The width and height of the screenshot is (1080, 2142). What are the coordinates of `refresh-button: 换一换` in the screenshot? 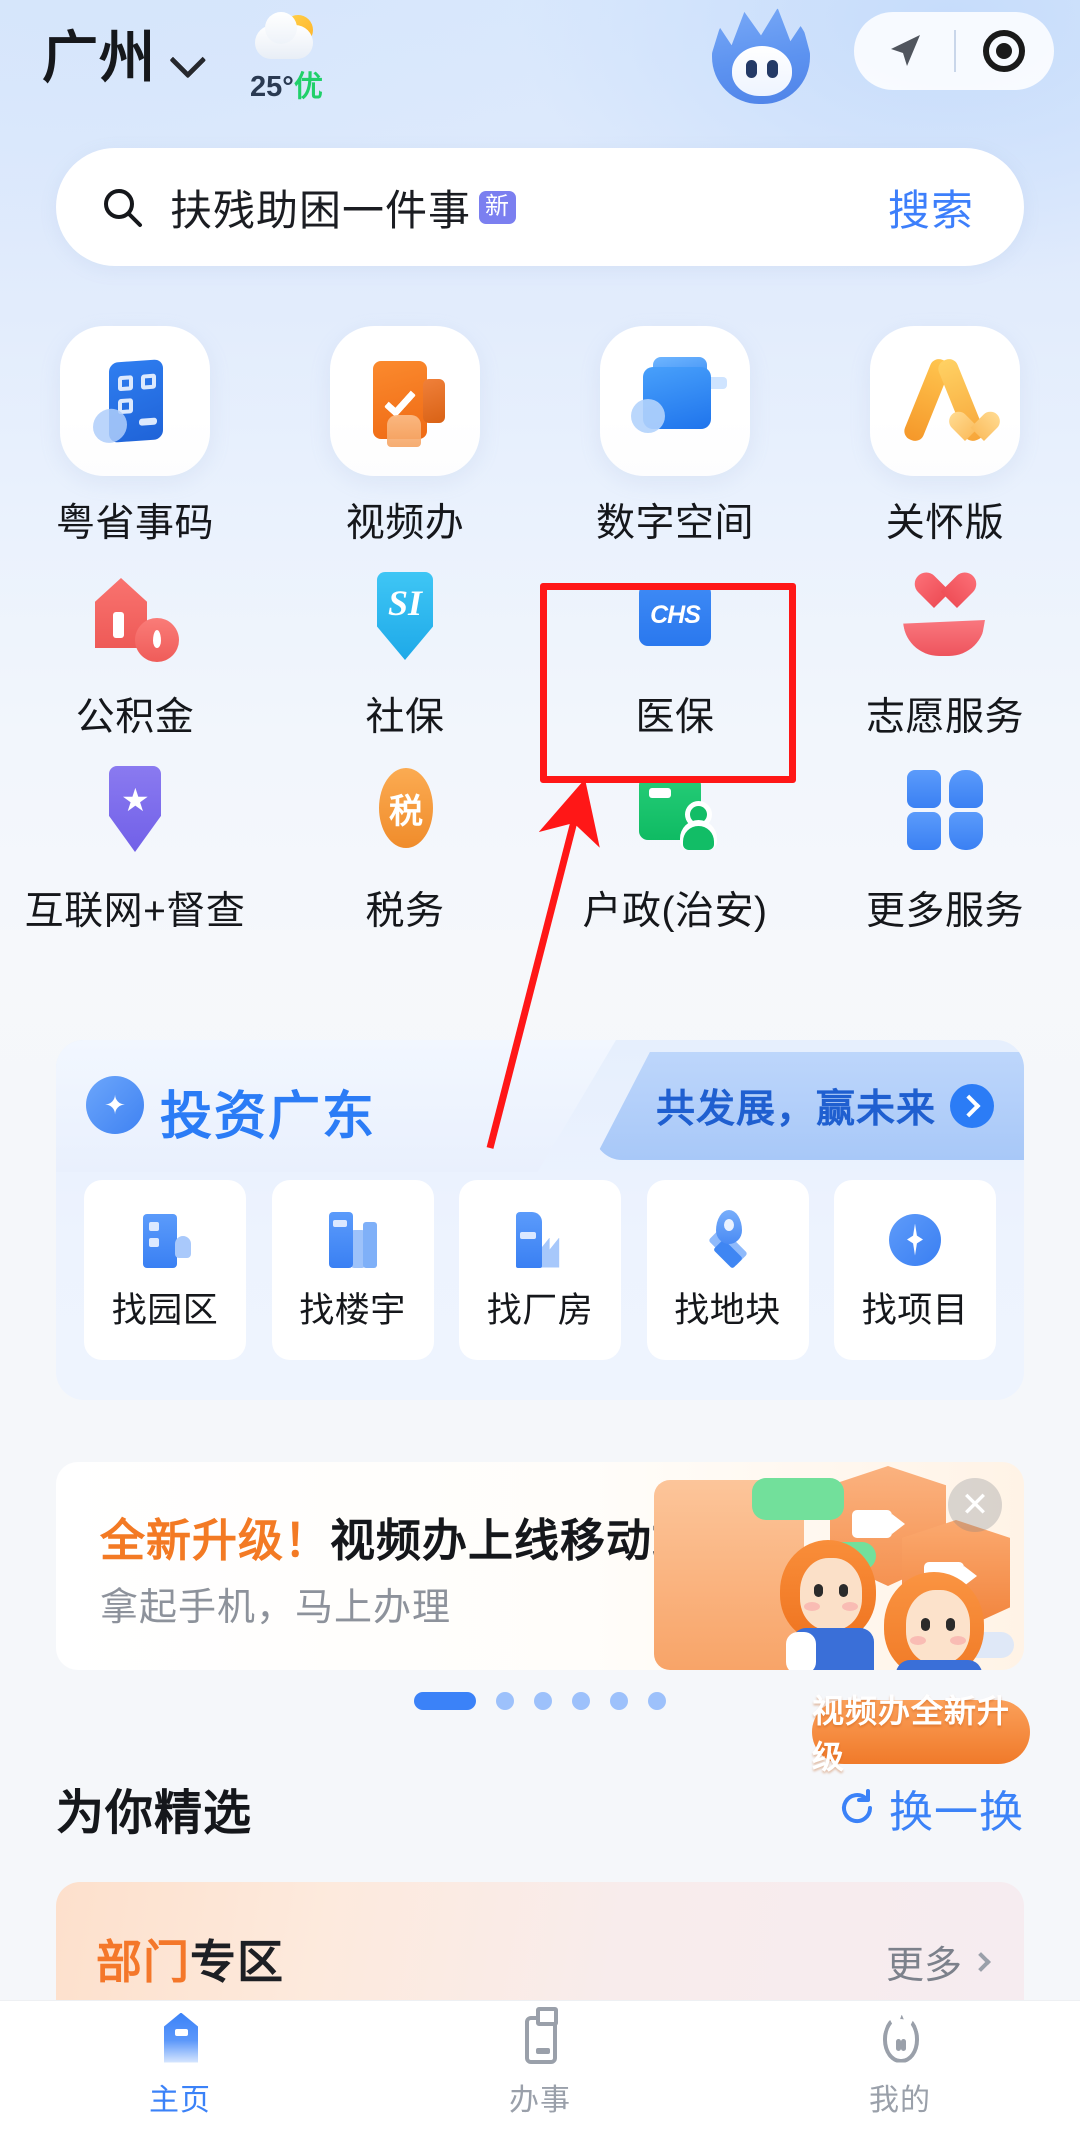 It's located at (930, 1808).